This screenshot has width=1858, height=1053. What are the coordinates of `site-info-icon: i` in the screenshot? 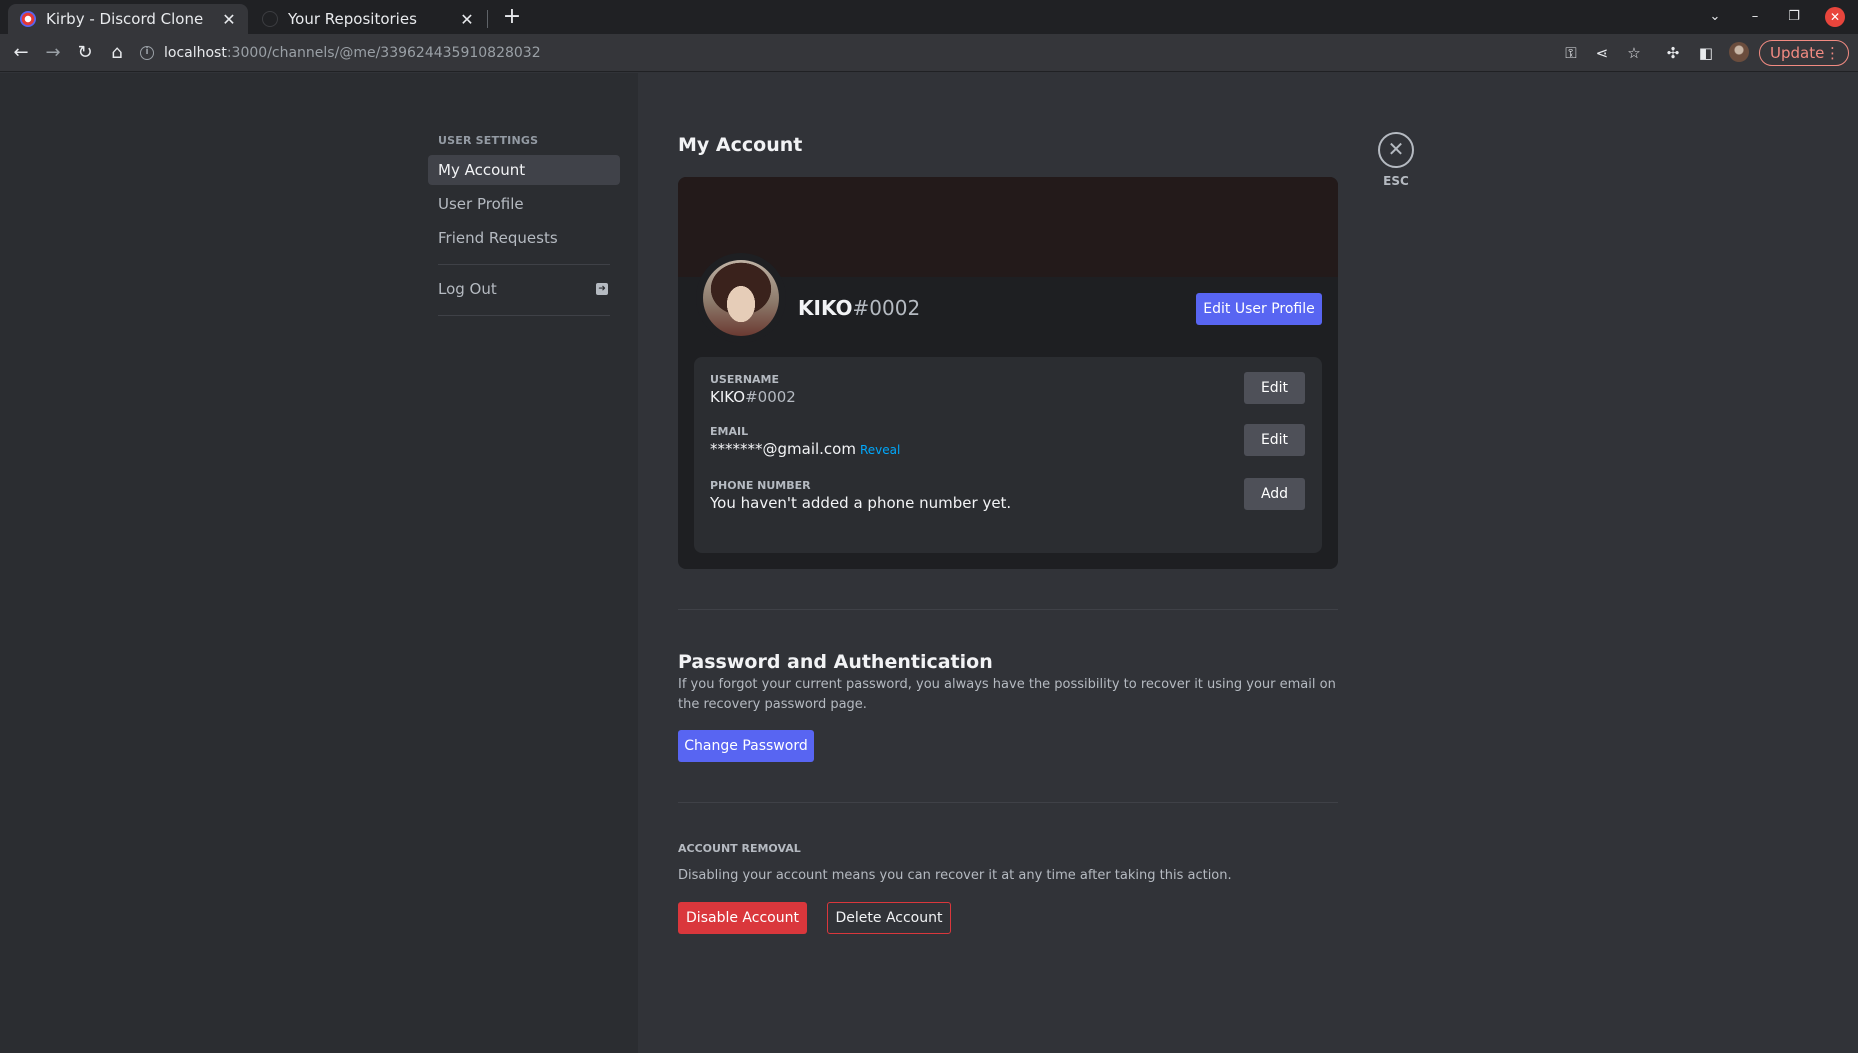 It's located at (147, 53).